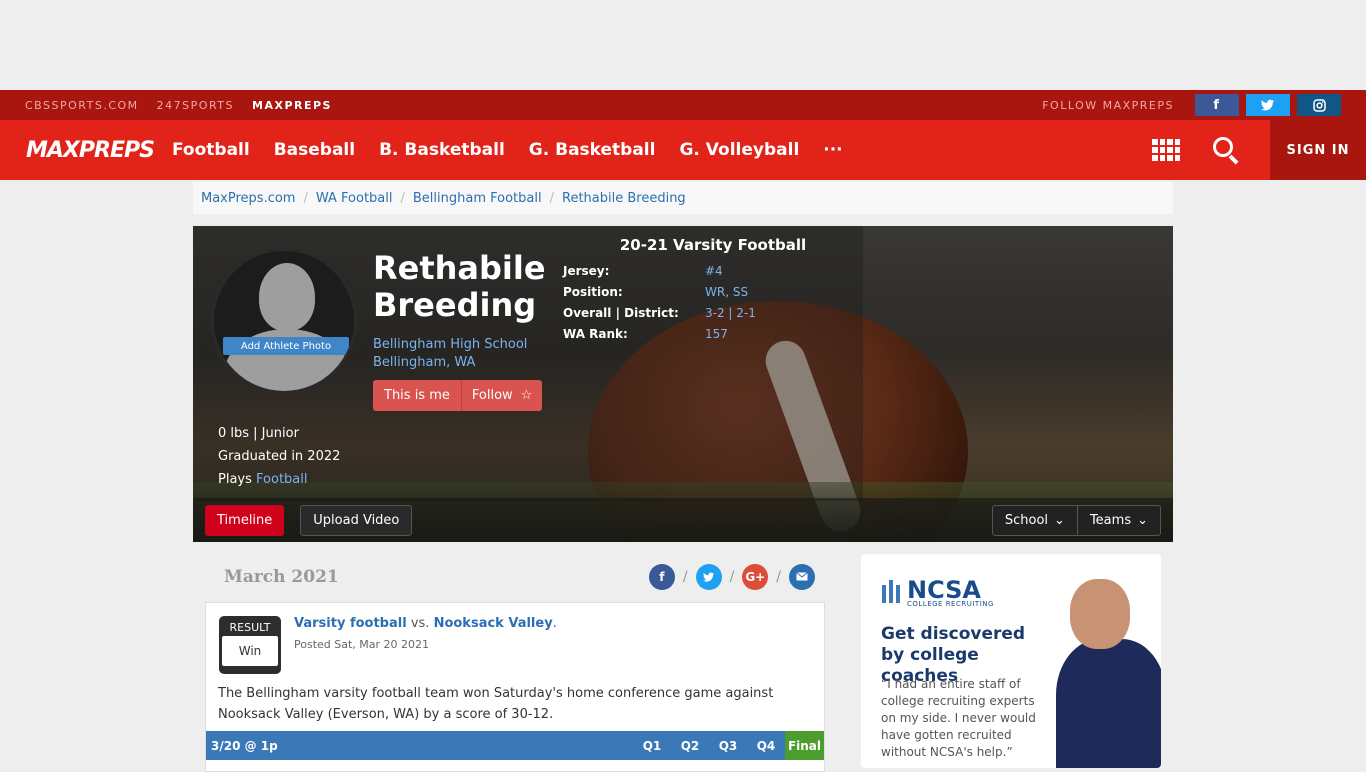 The height and width of the screenshot is (772, 1366). I want to click on month-header: March 2021 f / / G+ /, so click(509, 576).